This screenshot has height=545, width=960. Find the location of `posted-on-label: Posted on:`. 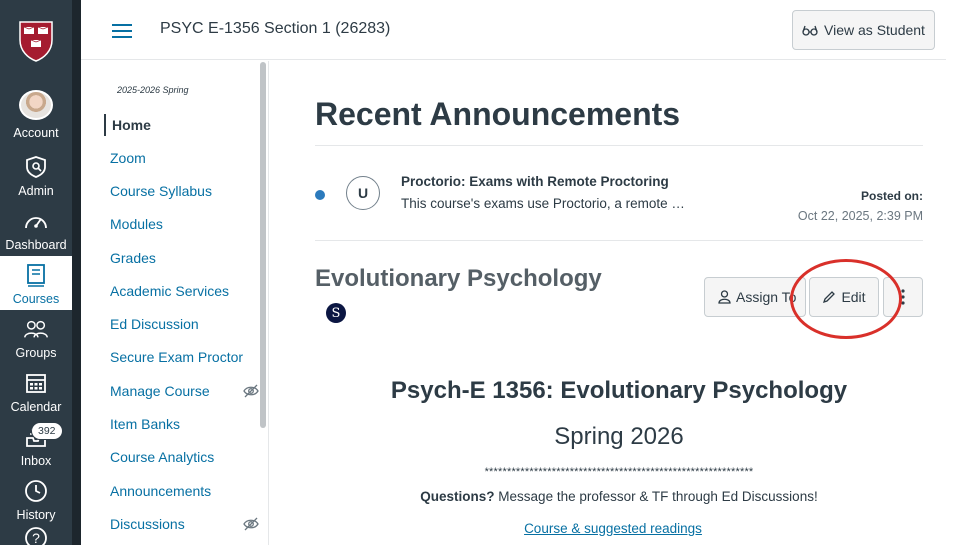

posted-on-label: Posted on: is located at coordinates (892, 196).